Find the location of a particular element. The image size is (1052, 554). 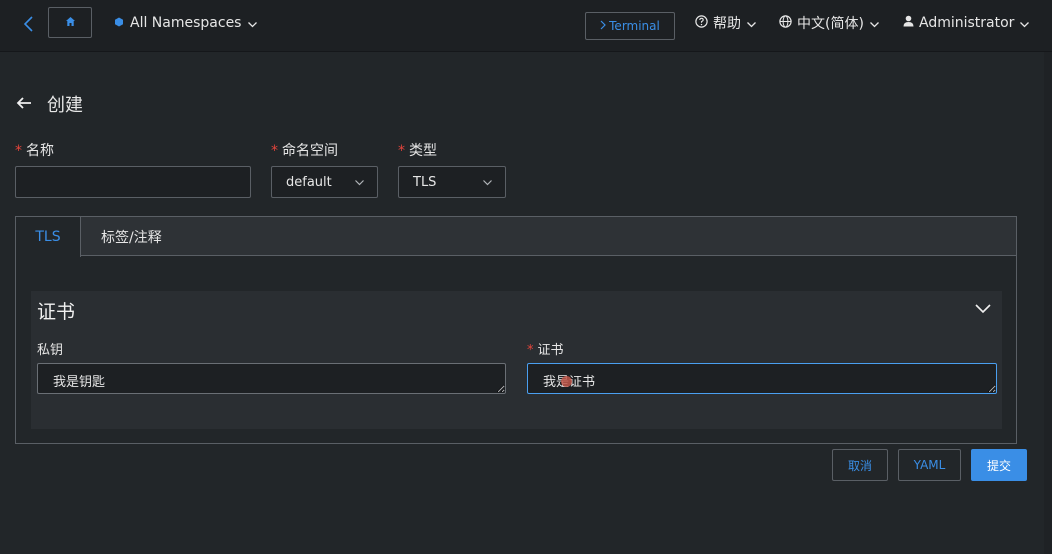

cancel-button: 取消 is located at coordinates (860, 465).